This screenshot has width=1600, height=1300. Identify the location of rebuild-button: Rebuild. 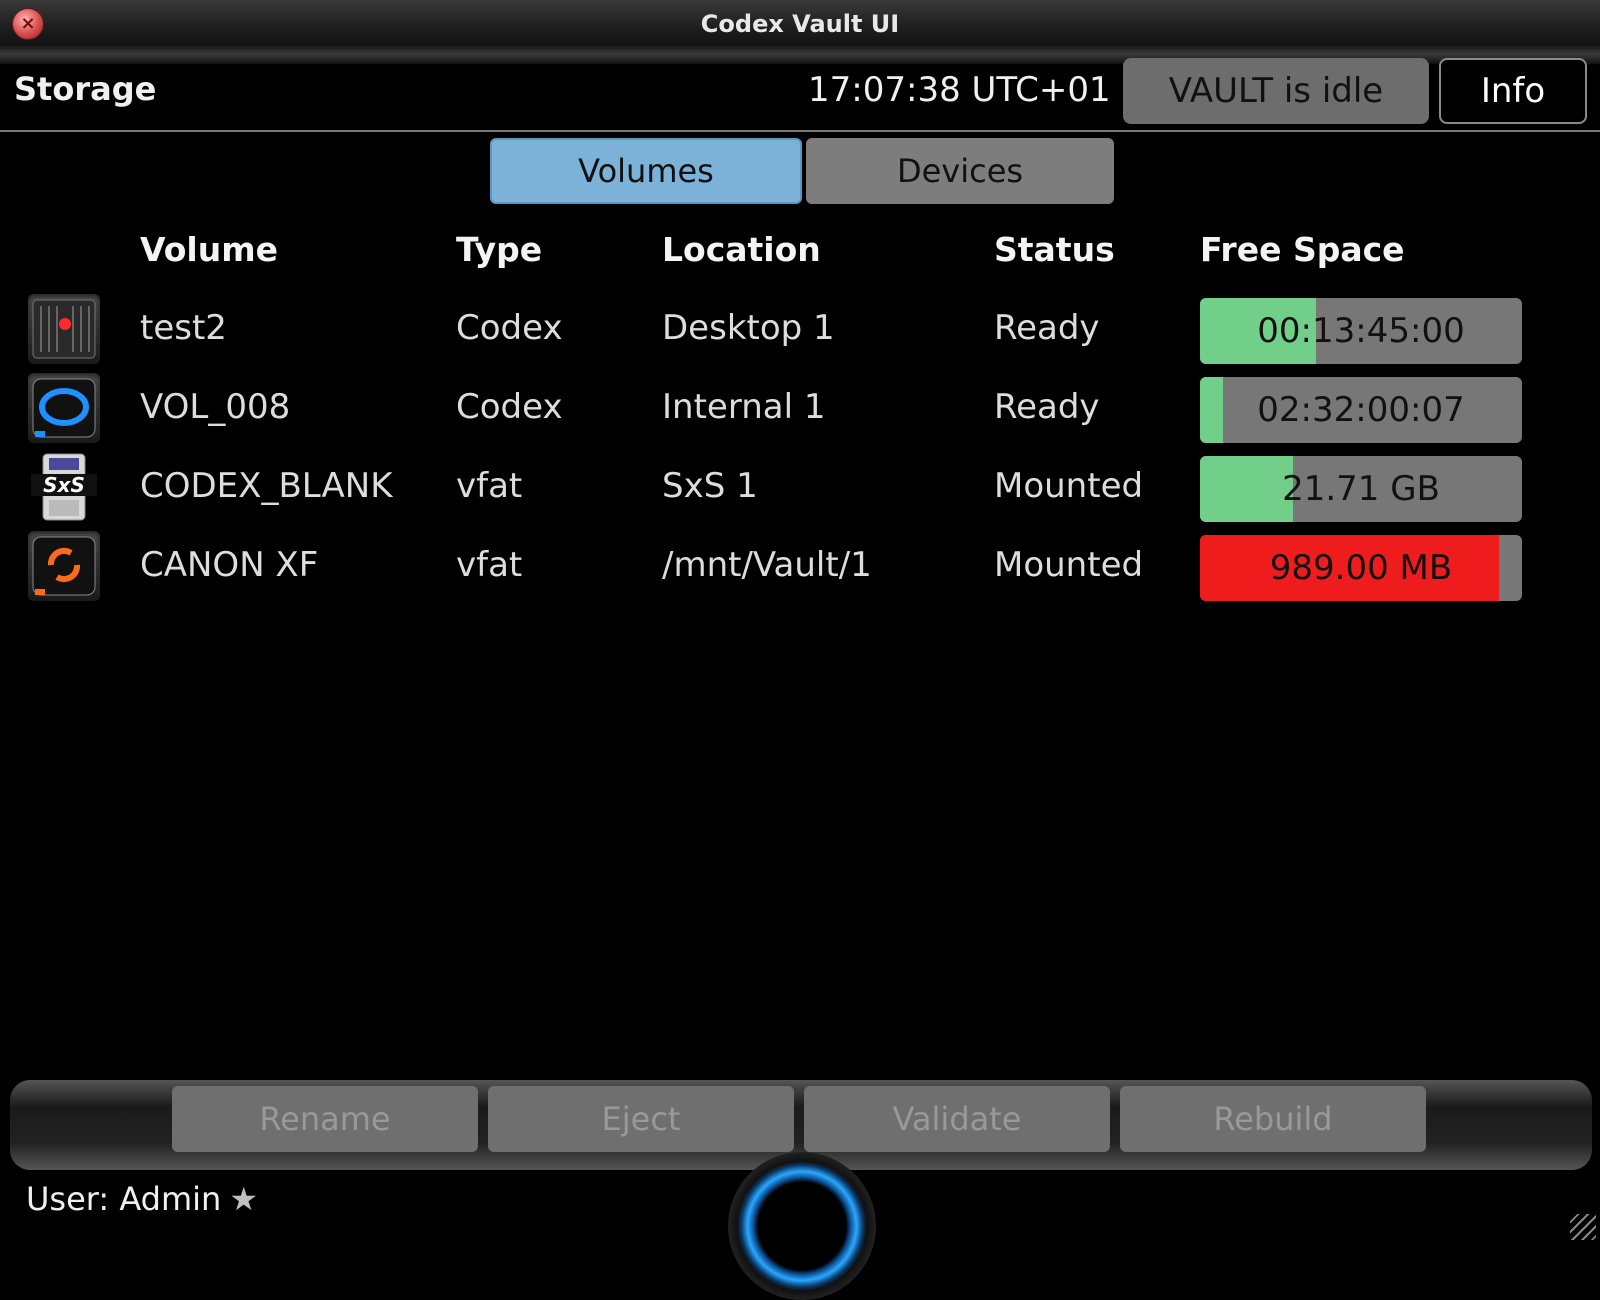
(1273, 1119).